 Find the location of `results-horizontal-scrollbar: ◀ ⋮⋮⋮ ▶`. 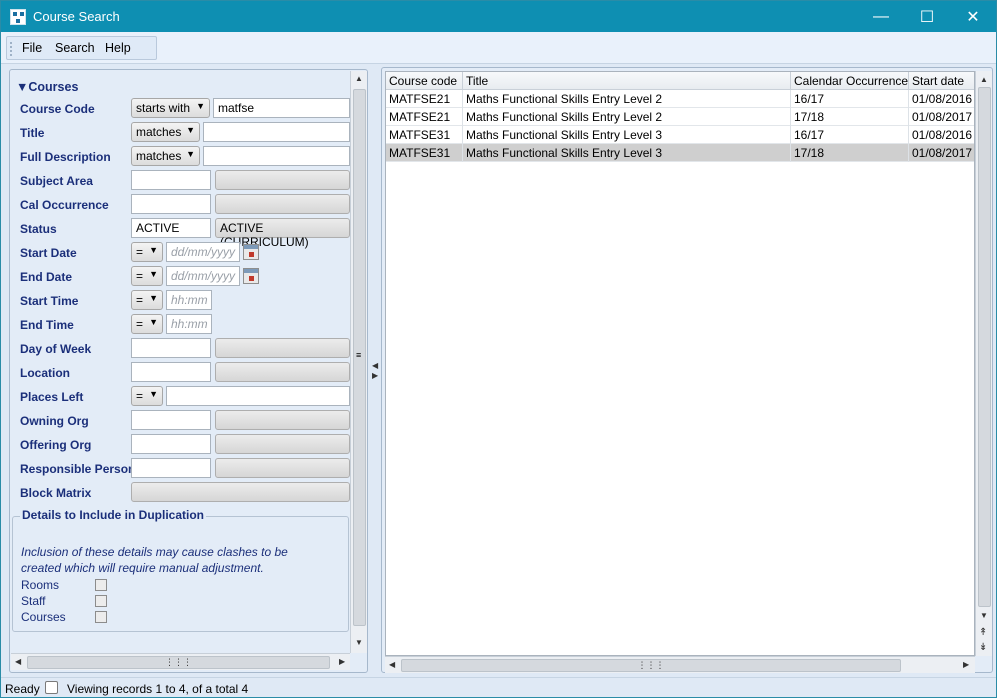

results-horizontal-scrollbar: ◀ ⋮⋮⋮ ▶ is located at coordinates (680, 664).